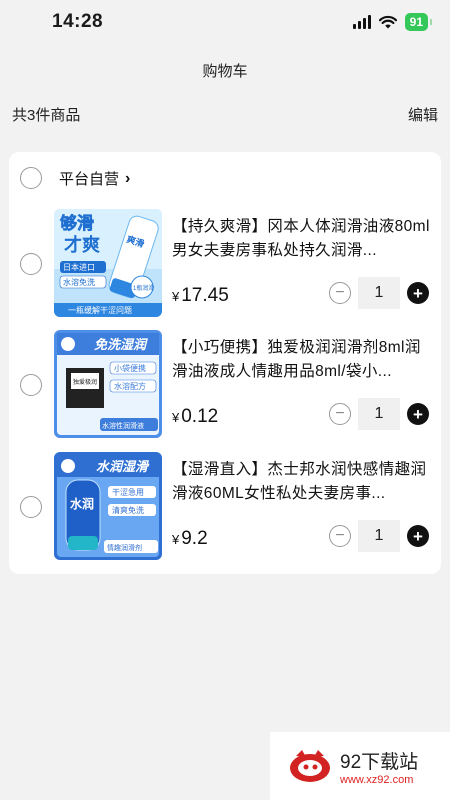 The height and width of the screenshot is (800, 450). What do you see at coordinates (377, 779) in the screenshot?
I see `watermark-url: www.xz92.com` at bounding box center [377, 779].